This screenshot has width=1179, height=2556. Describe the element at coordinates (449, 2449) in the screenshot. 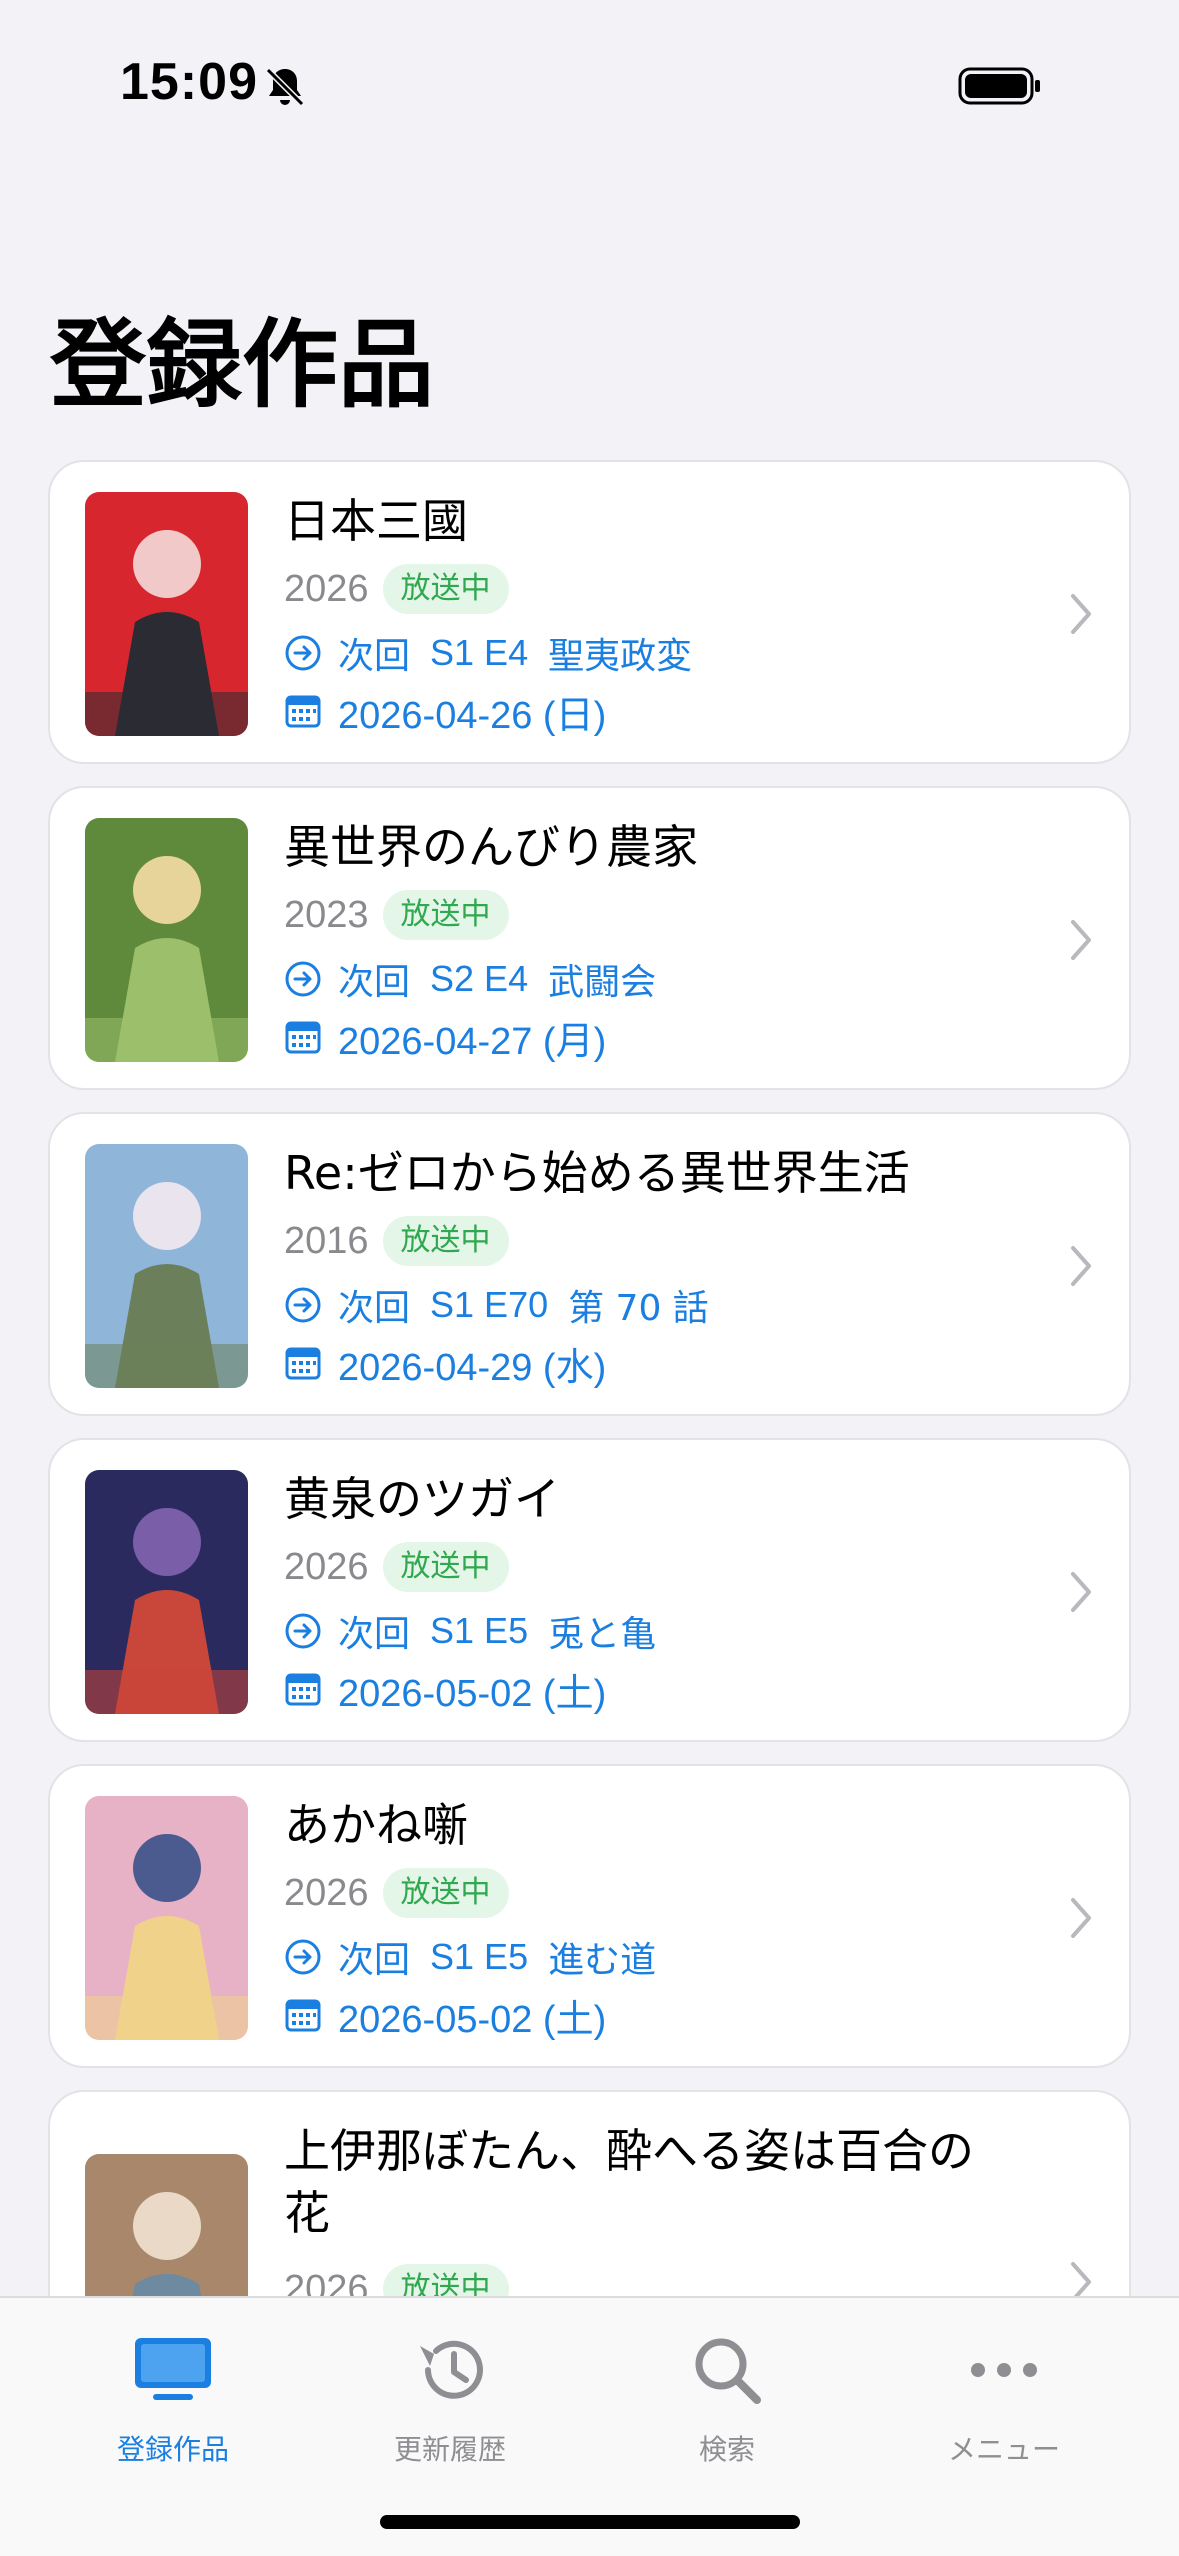

I see `tab-label: 更新履歴` at that location.